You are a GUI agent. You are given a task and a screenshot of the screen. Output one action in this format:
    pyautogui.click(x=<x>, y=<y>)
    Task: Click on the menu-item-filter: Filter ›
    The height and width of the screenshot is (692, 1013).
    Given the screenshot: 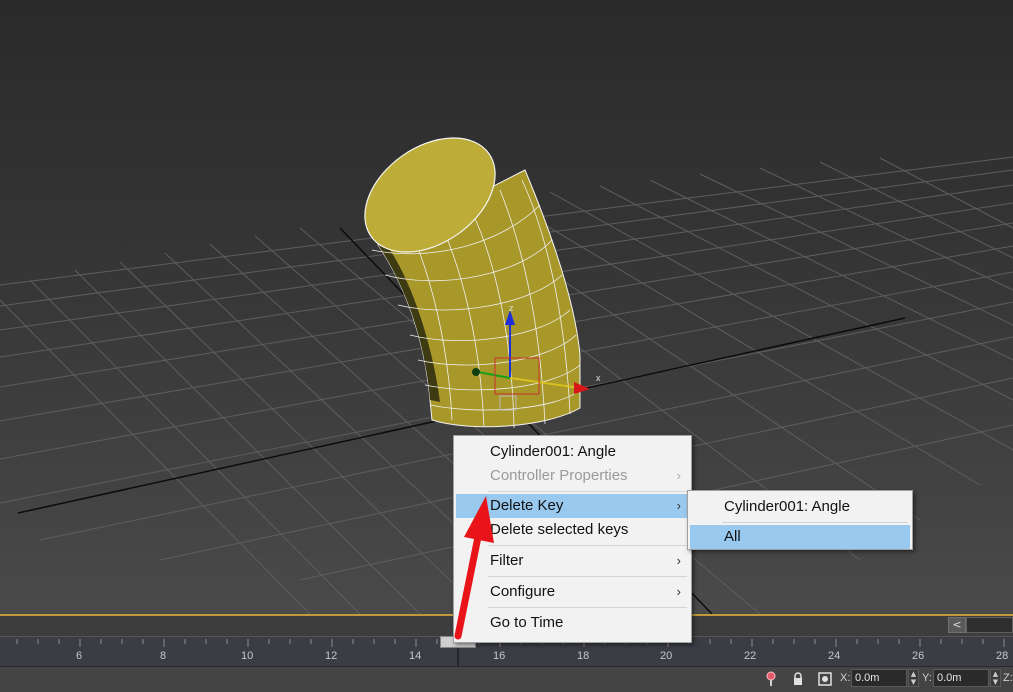 What is the action you would take?
    pyautogui.click(x=572, y=561)
    